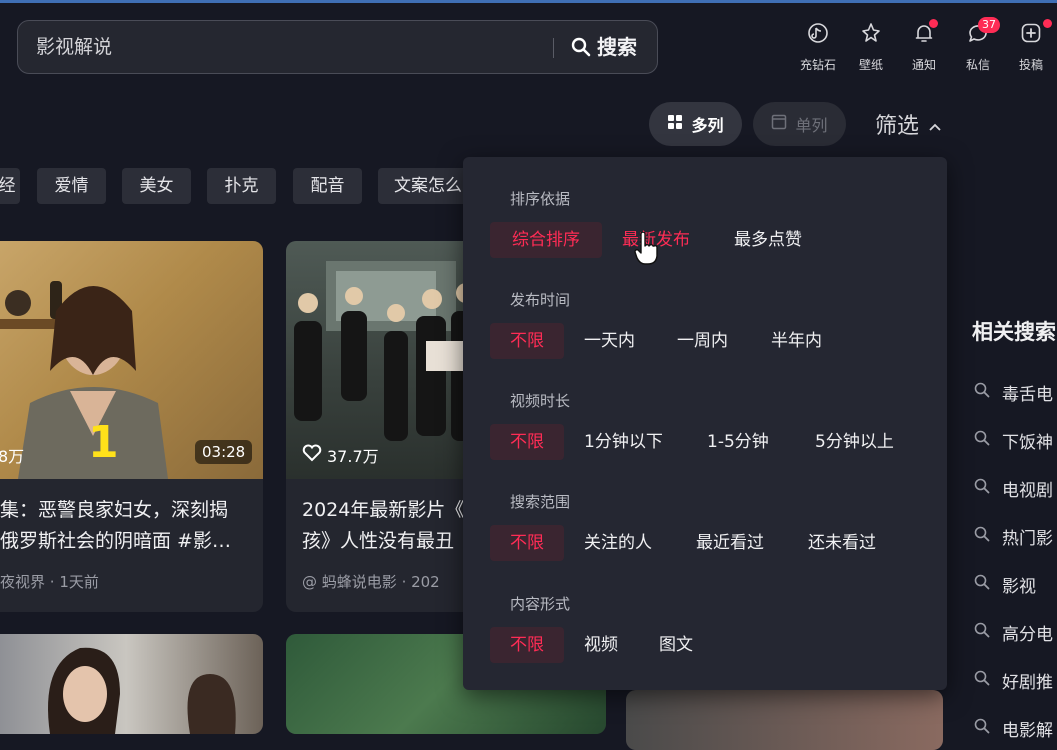 This screenshot has height=750, width=1057. I want to click on related-search-item: 高分电, so click(1013, 632).